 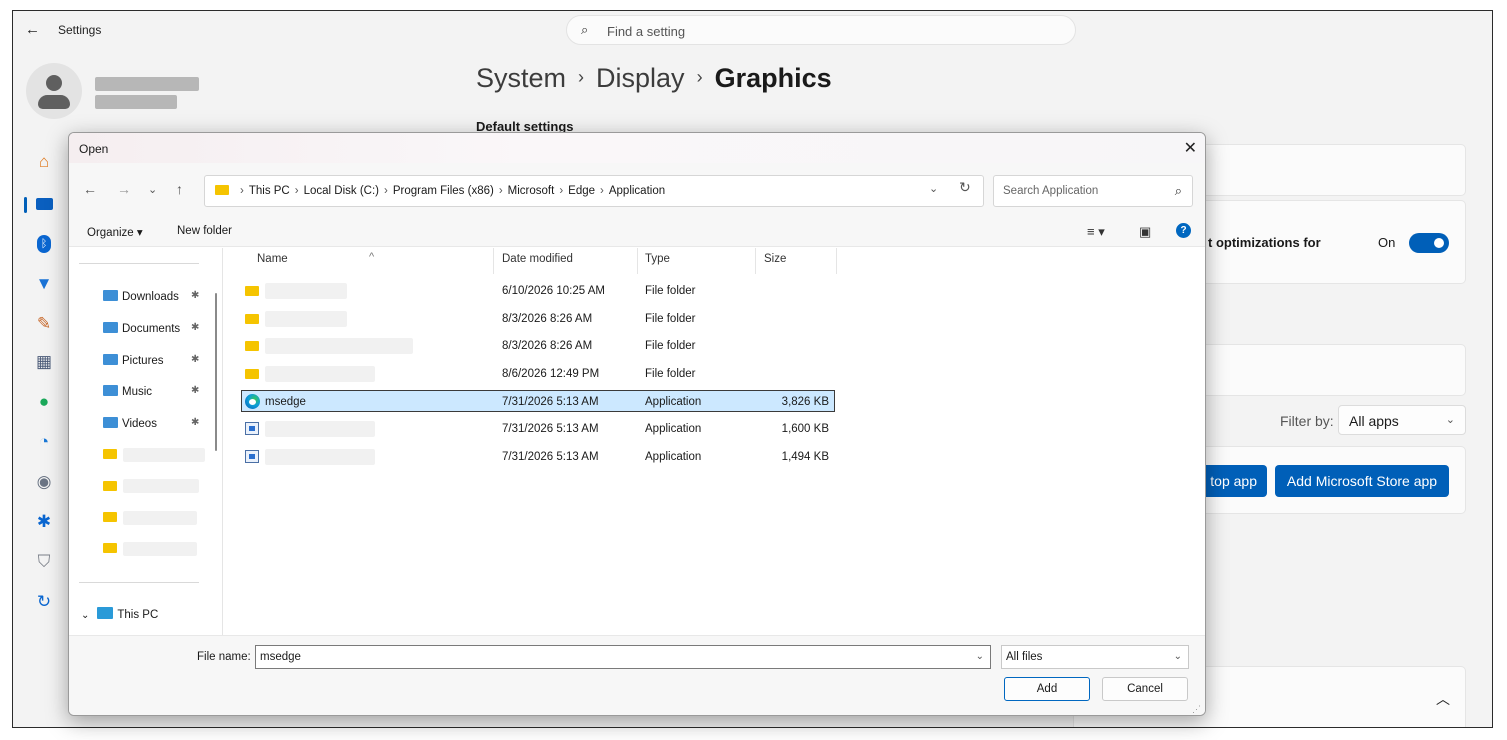 I want to click on accessibility-icon: ✱, so click(x=44, y=522).